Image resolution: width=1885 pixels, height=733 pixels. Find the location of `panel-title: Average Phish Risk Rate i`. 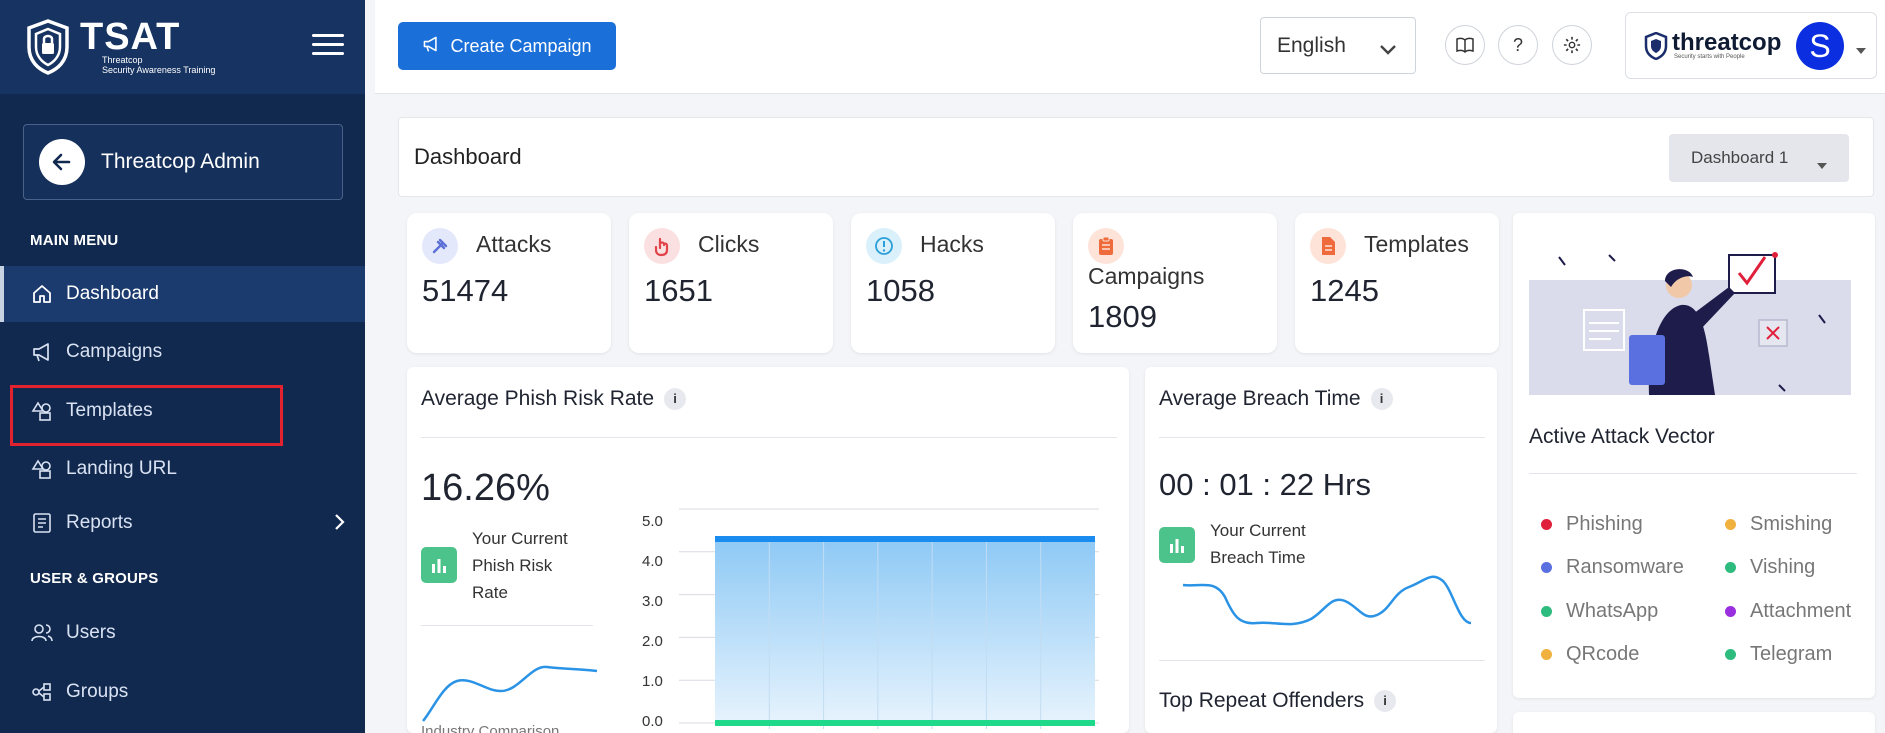

panel-title: Average Phish Risk Rate i is located at coordinates (554, 399).